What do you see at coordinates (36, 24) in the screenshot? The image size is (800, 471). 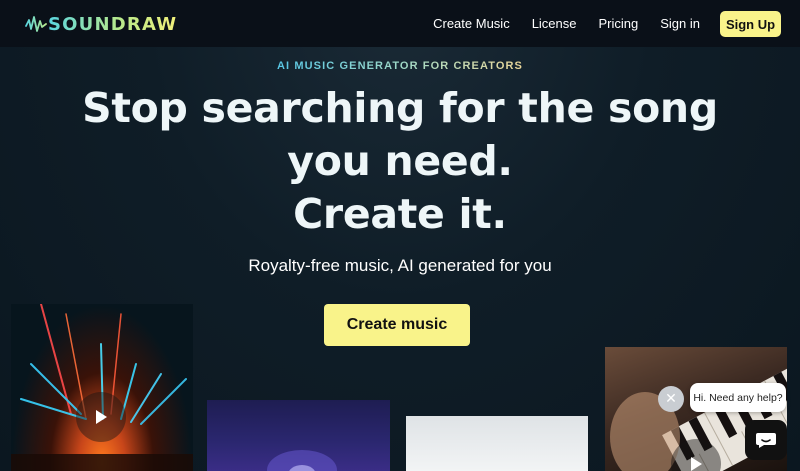 I see `waveform-logo-icon` at bounding box center [36, 24].